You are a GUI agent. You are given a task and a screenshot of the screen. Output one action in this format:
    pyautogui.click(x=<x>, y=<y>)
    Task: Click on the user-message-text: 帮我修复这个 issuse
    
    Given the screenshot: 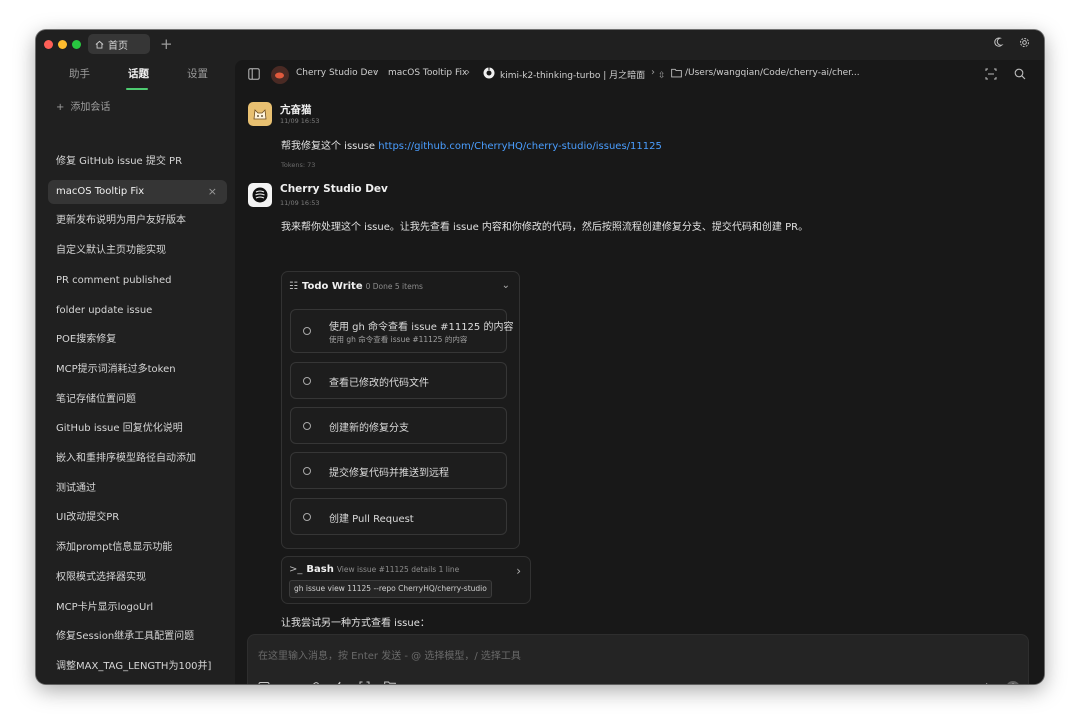 What is the action you would take?
    pyautogui.click(x=330, y=146)
    